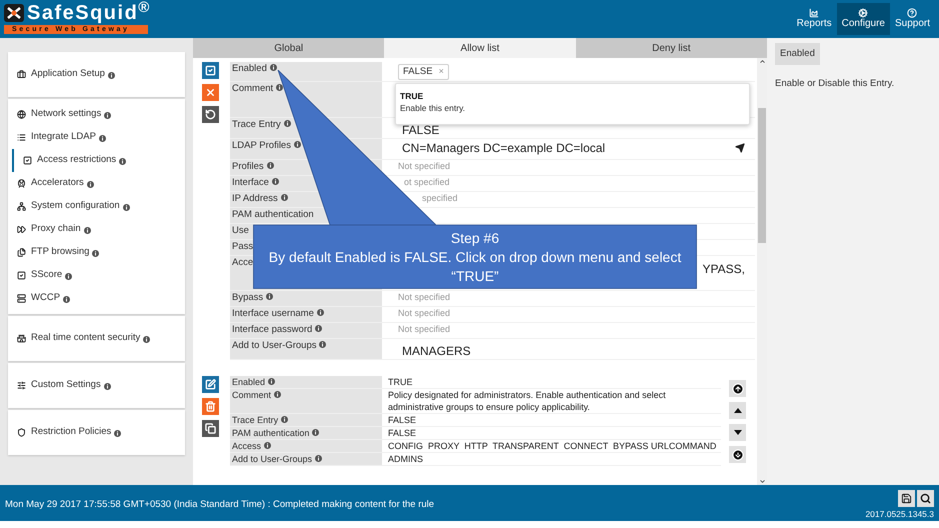 The width and height of the screenshot is (939, 528). What do you see at coordinates (75, 206) in the screenshot?
I see `sidebar-label: System configuration` at bounding box center [75, 206].